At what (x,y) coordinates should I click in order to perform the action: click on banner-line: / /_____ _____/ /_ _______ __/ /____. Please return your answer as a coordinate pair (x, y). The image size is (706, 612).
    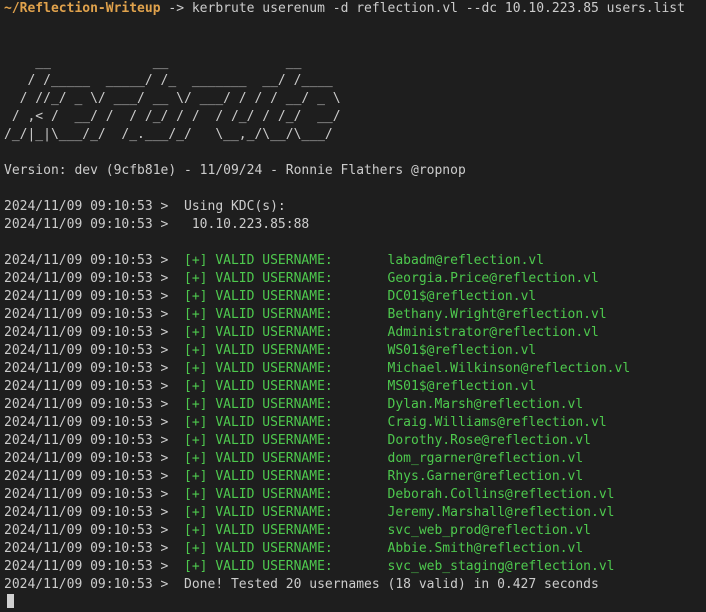
    Looking at the image, I should click on (172, 80).